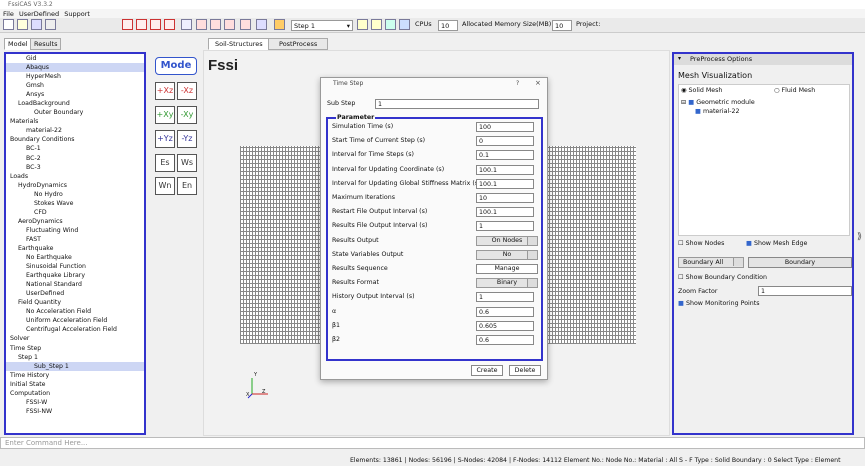 The image size is (865, 466). What do you see at coordinates (404, 24) in the screenshot?
I see `network-icon` at bounding box center [404, 24].